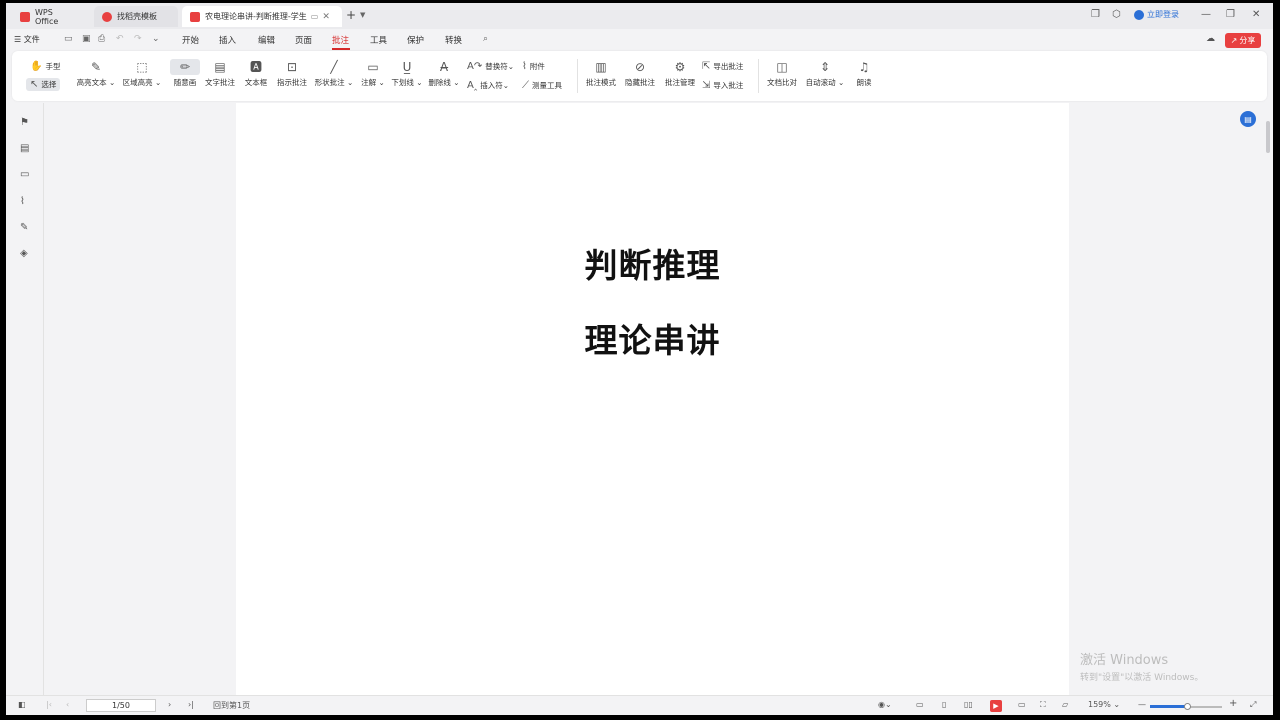  What do you see at coordinates (680, 67) in the screenshot?
I see `comment-manage-icon: ⚙` at bounding box center [680, 67].